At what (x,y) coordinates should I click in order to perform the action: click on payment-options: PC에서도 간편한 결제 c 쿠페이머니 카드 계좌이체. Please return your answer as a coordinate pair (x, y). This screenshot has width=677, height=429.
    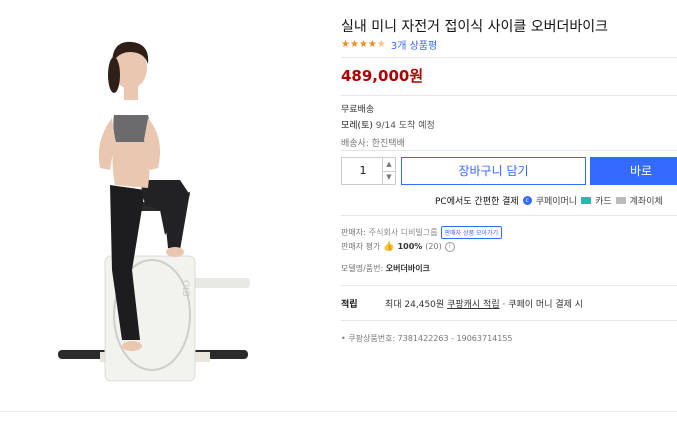
    Looking at the image, I should click on (549, 200).